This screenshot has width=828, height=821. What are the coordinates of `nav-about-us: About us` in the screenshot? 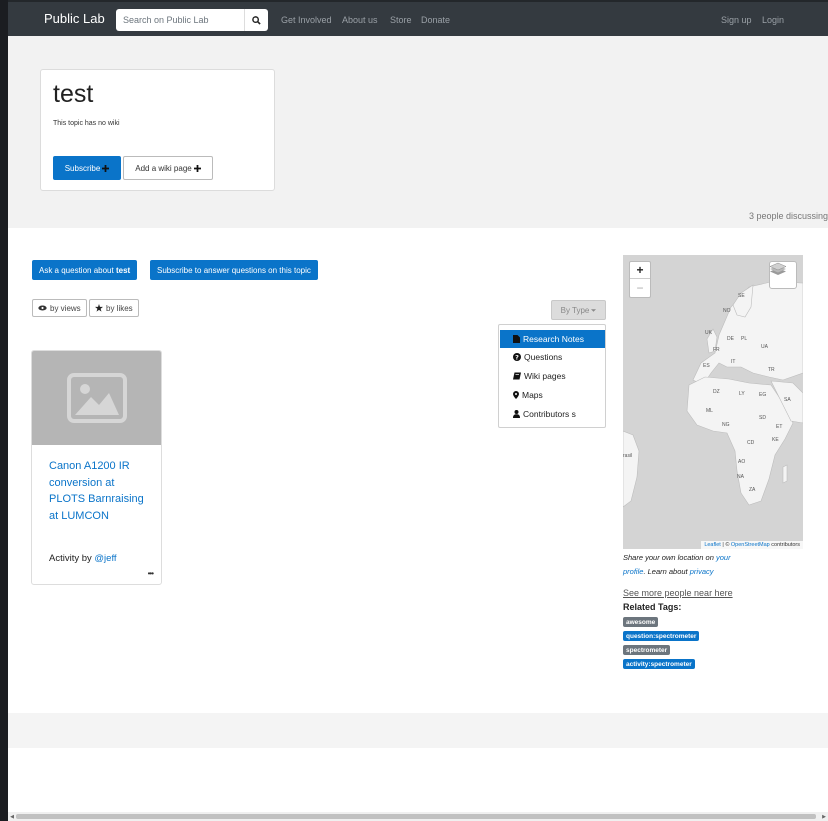 It's located at (360, 20).